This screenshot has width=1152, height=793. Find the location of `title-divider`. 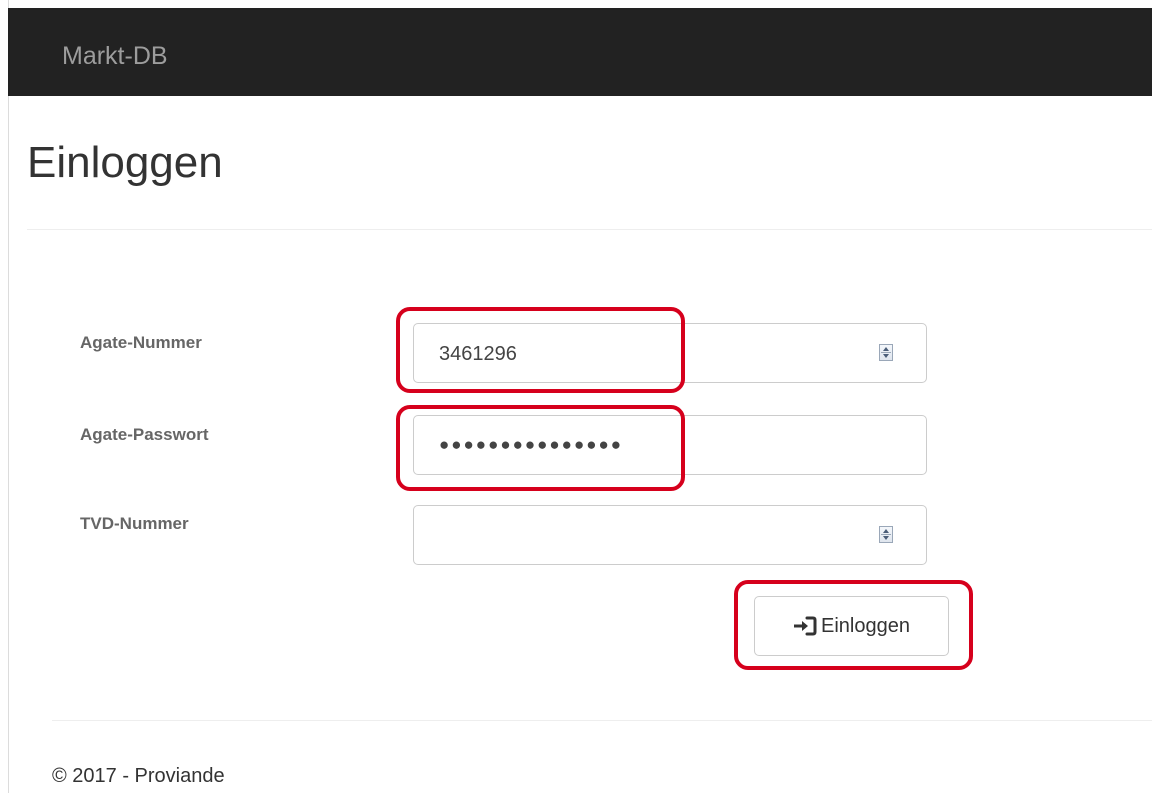

title-divider is located at coordinates (589, 229).